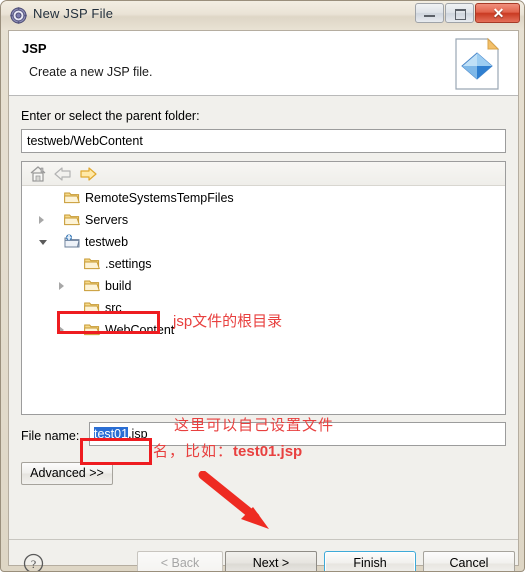  I want to click on close-icon: ✕, so click(498, 13).